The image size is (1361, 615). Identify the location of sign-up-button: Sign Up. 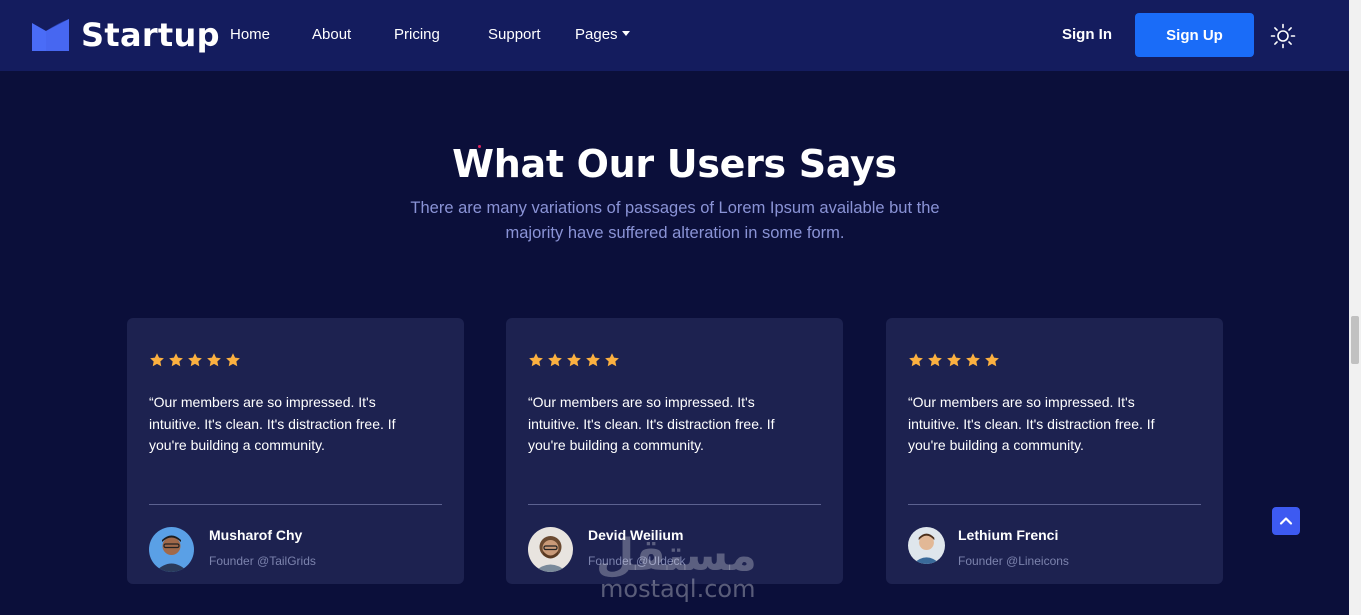
(1194, 35).